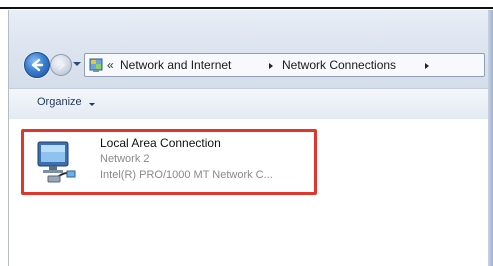 This screenshot has height=266, width=493. I want to click on breadcrumb-network-and-internet: Network and Internet, so click(175, 65).